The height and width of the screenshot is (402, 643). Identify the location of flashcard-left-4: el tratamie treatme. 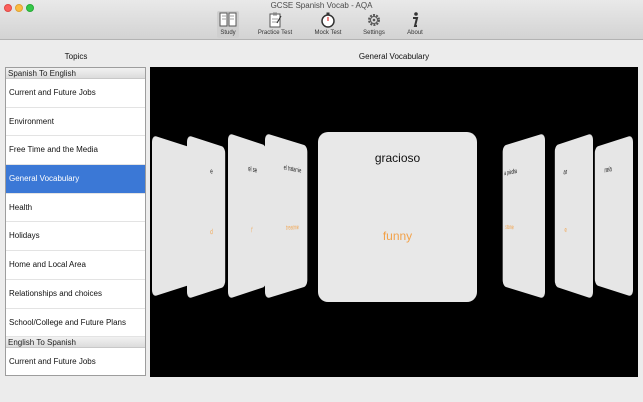
(286, 216).